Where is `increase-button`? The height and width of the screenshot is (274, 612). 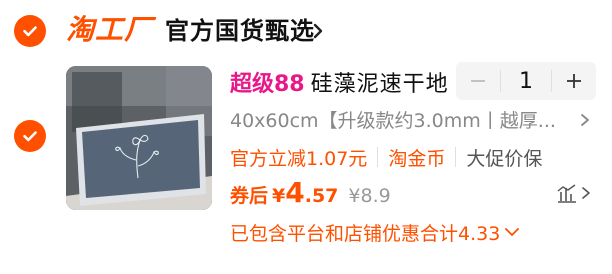 increase-button is located at coordinates (574, 81).